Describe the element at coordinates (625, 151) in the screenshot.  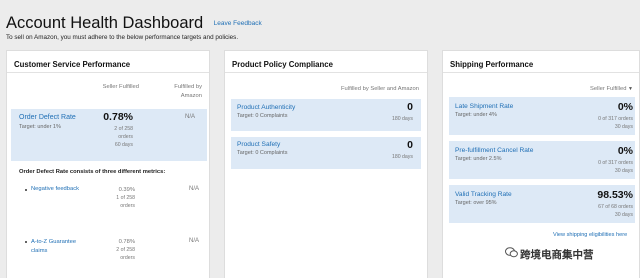
I see `cancel-rate-value: 0%` at that location.